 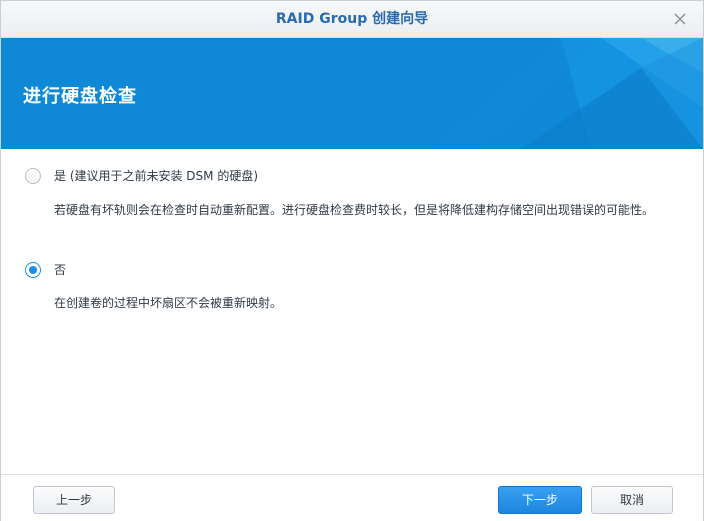 I want to click on option-no-description: 在创建卷的过程中坏扇区不会被重新映射。, so click(x=168, y=303).